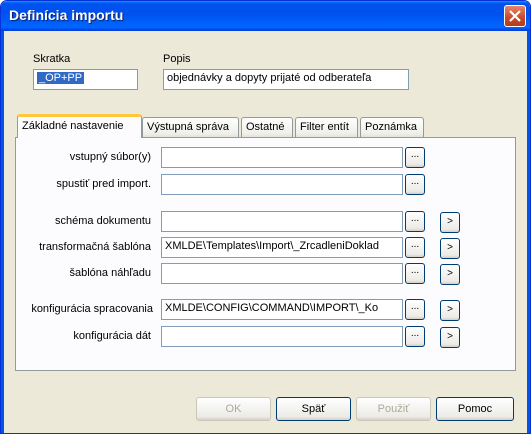 The width and height of the screenshot is (531, 434). What do you see at coordinates (282, 247) in the screenshot?
I see `transformacna-sablona-input: XMLDE\Templates\Import\_ZrcadleniDoklad` at bounding box center [282, 247].